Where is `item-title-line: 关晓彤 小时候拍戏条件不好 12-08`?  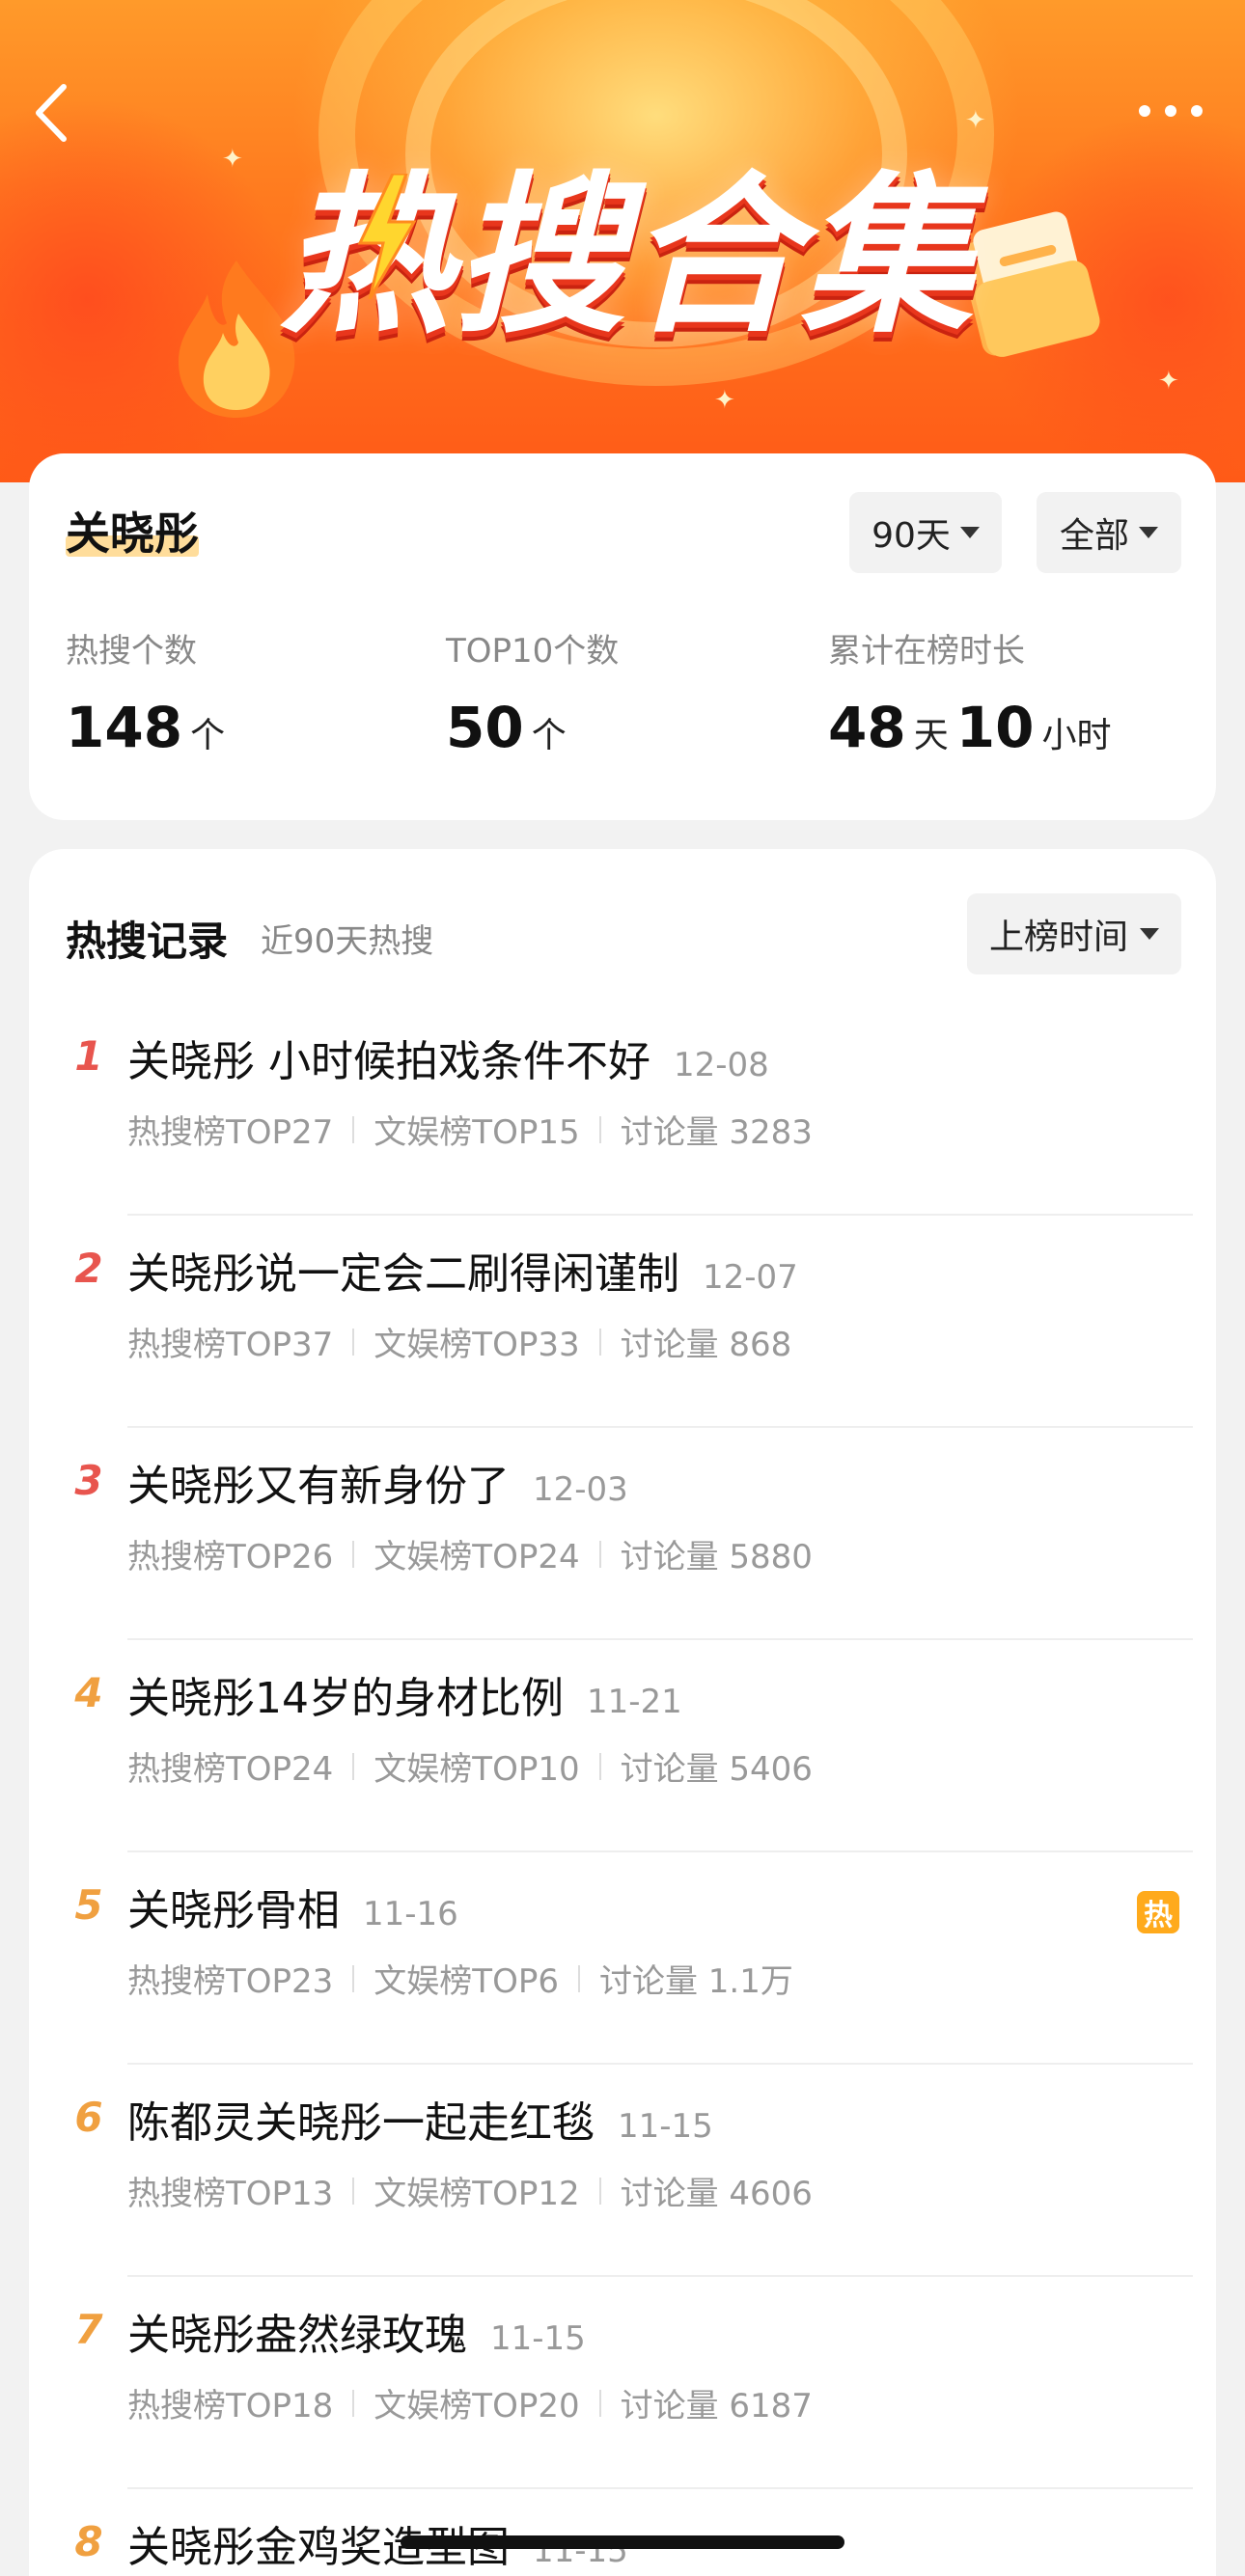 item-title-line: 关晓彤 小时候拍戏条件不好 12-08 is located at coordinates (448, 1057).